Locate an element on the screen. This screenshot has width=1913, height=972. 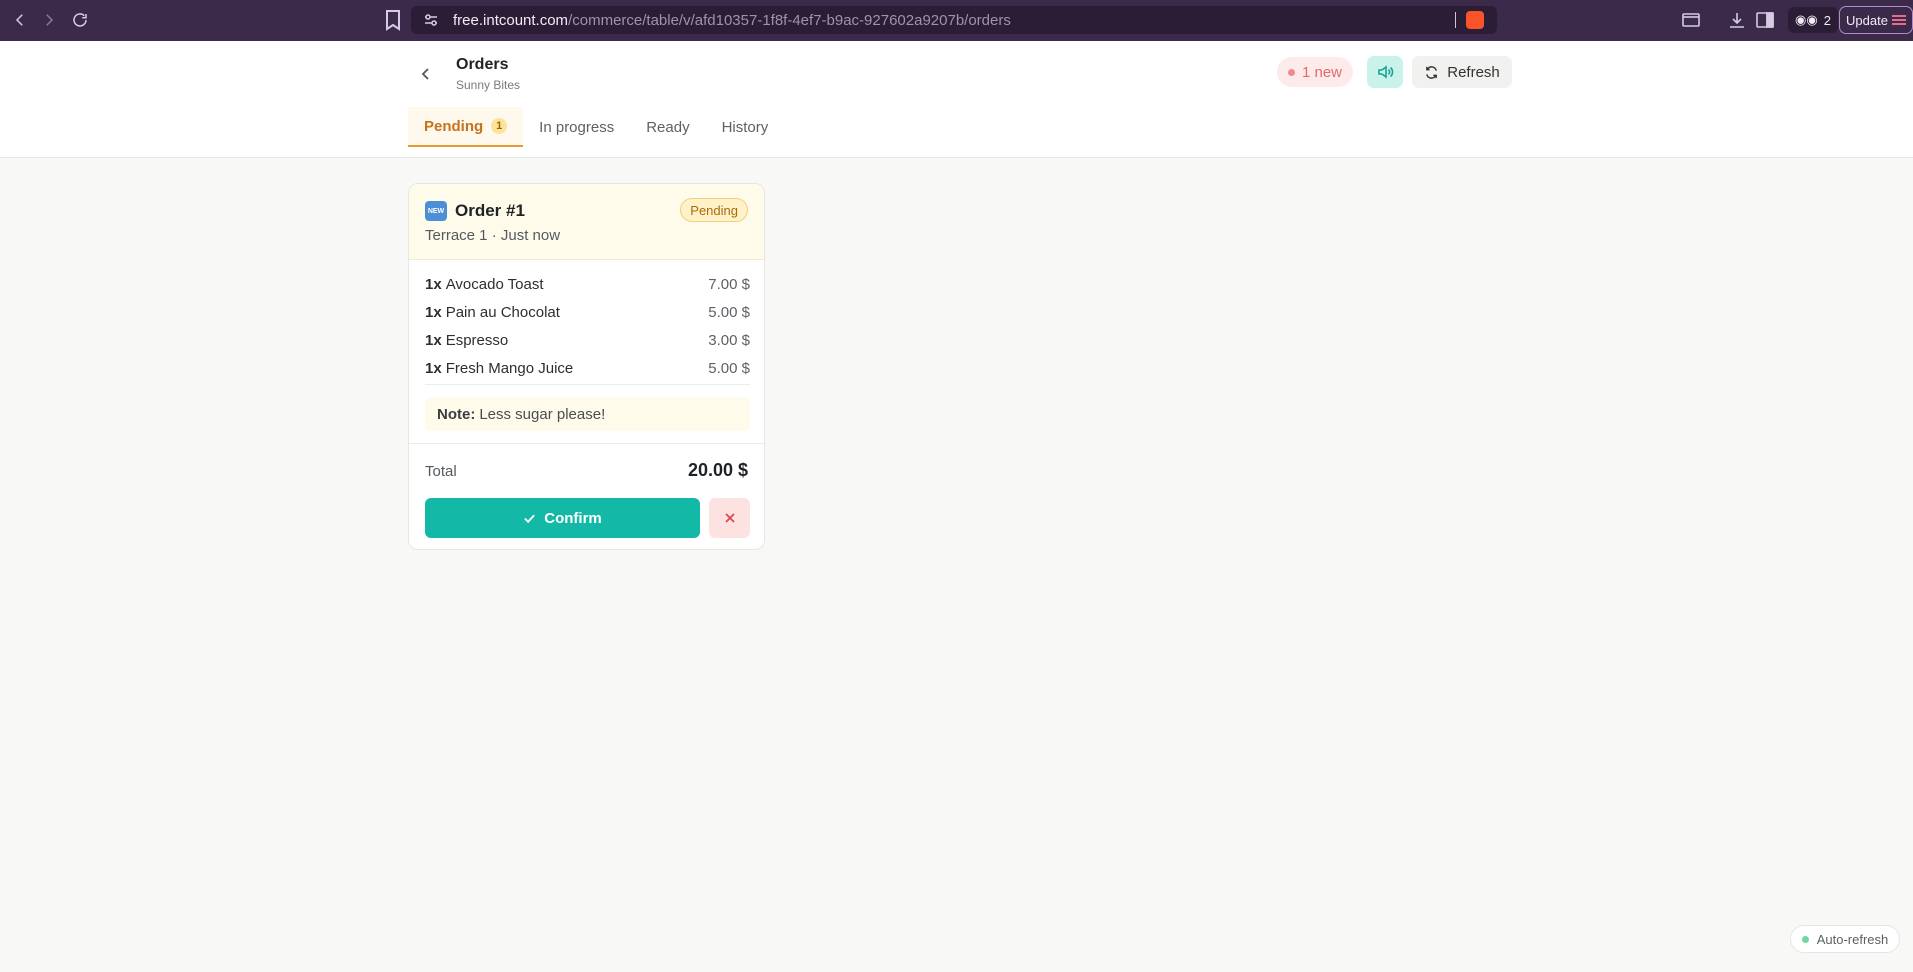
tab-history: History is located at coordinates (745, 127).